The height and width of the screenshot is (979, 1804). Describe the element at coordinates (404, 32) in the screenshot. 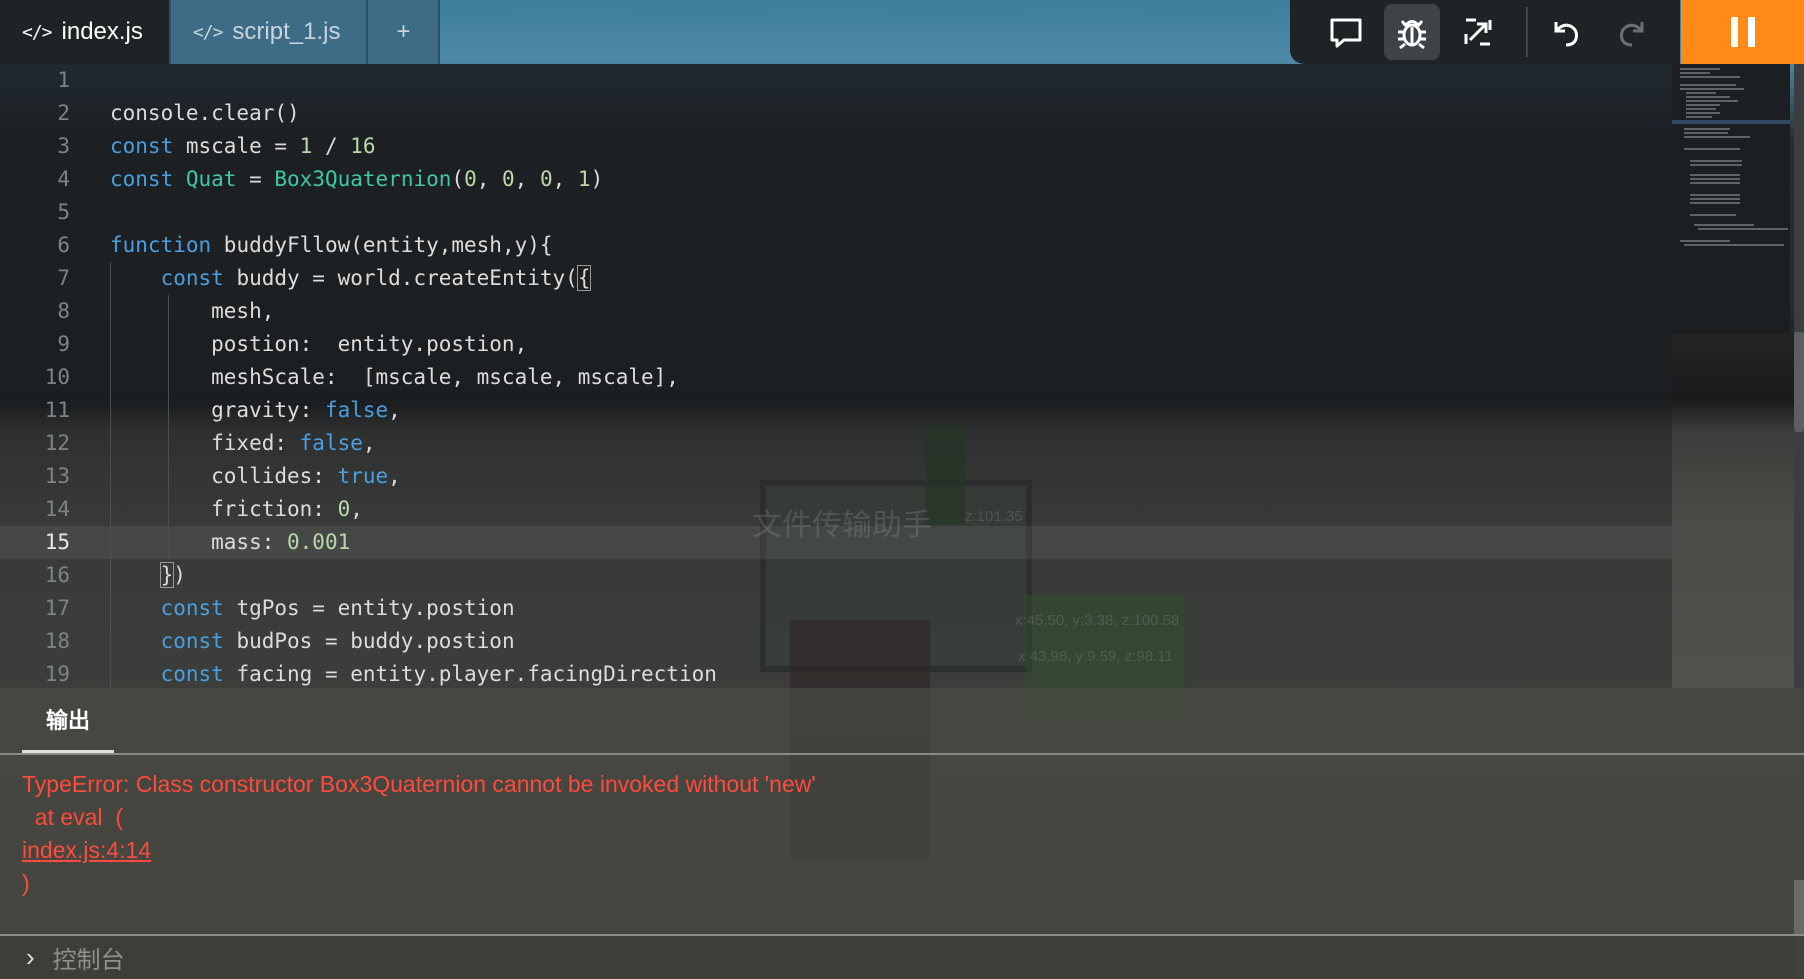

I see `add-tab-button: +` at that location.